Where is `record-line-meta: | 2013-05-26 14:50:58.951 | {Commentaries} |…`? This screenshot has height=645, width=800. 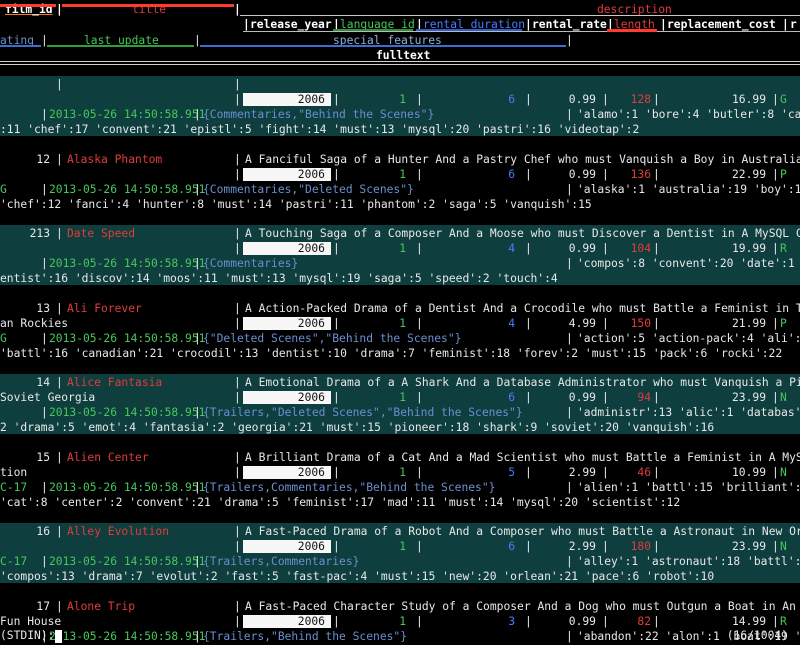
record-line-meta: | 2013-05-26 14:50:58.951 | {Commentaries} |… is located at coordinates (400, 263).